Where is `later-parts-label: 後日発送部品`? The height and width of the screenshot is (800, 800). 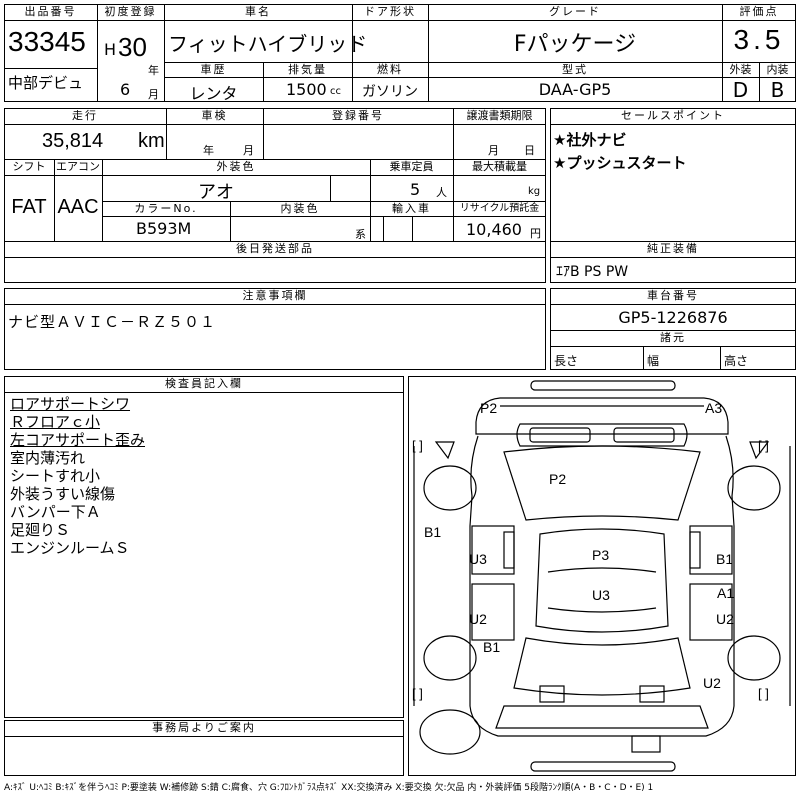
later-parts-label: 後日発送部品 is located at coordinates (275, 248).